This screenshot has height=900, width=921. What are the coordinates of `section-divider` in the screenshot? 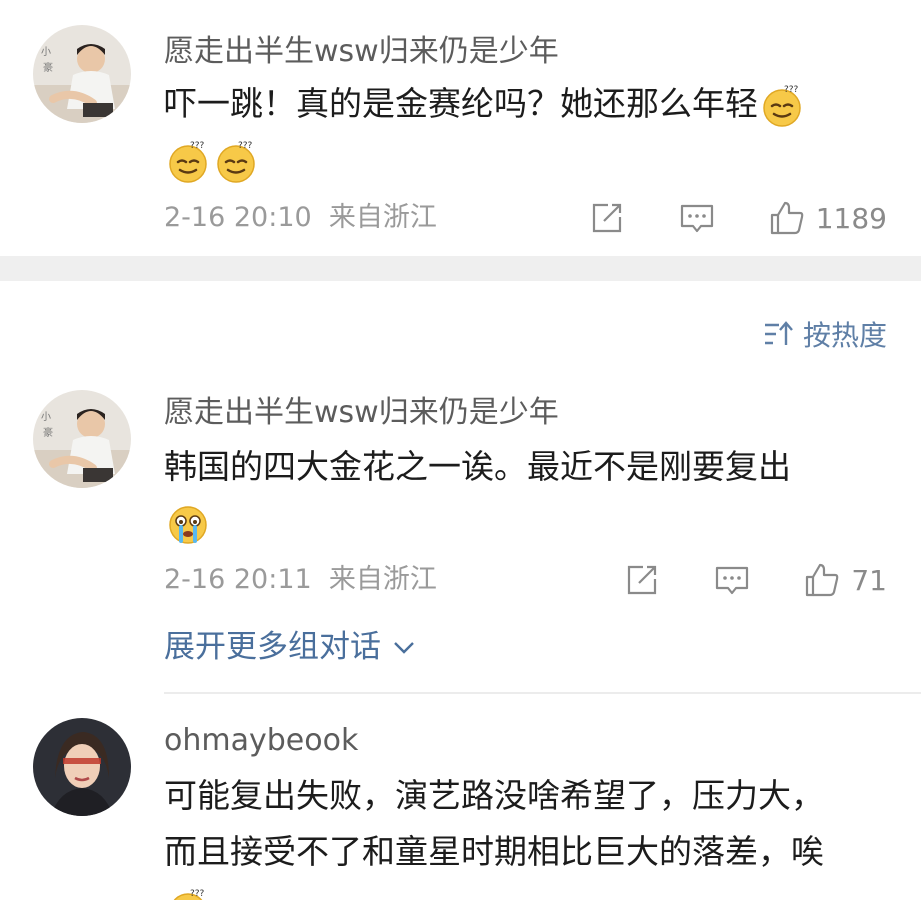 It's located at (460, 268).